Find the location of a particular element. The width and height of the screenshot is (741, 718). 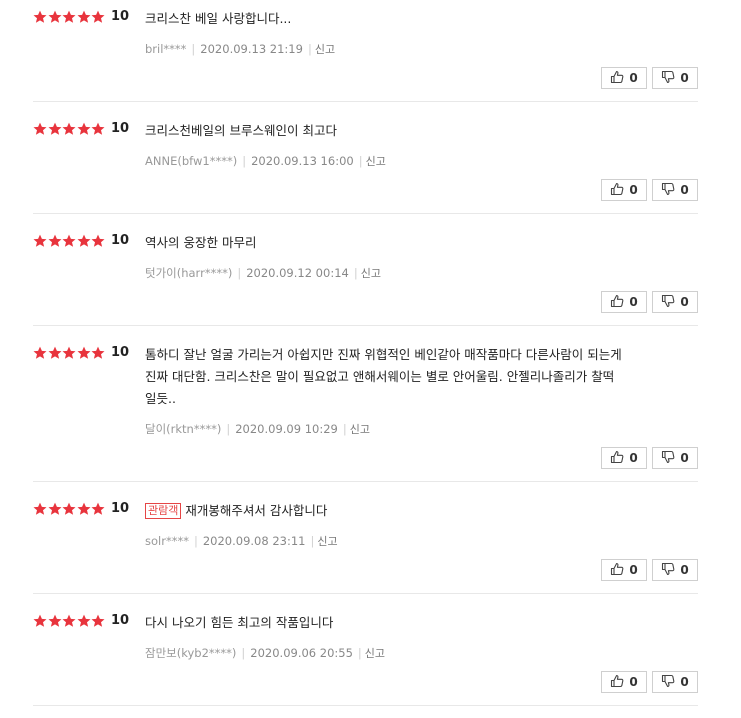

reviewer-name: ANNE(bfw1****) is located at coordinates (191, 161).